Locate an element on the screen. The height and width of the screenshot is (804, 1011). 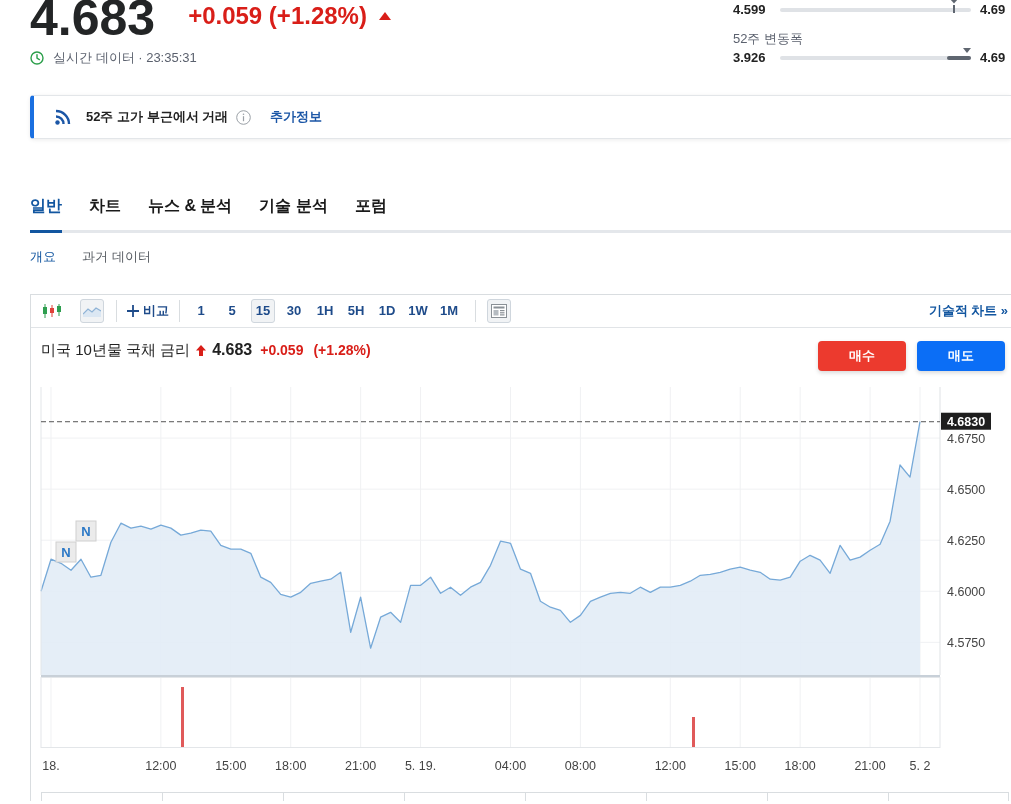
interval-button: 1 is located at coordinates (201, 311).